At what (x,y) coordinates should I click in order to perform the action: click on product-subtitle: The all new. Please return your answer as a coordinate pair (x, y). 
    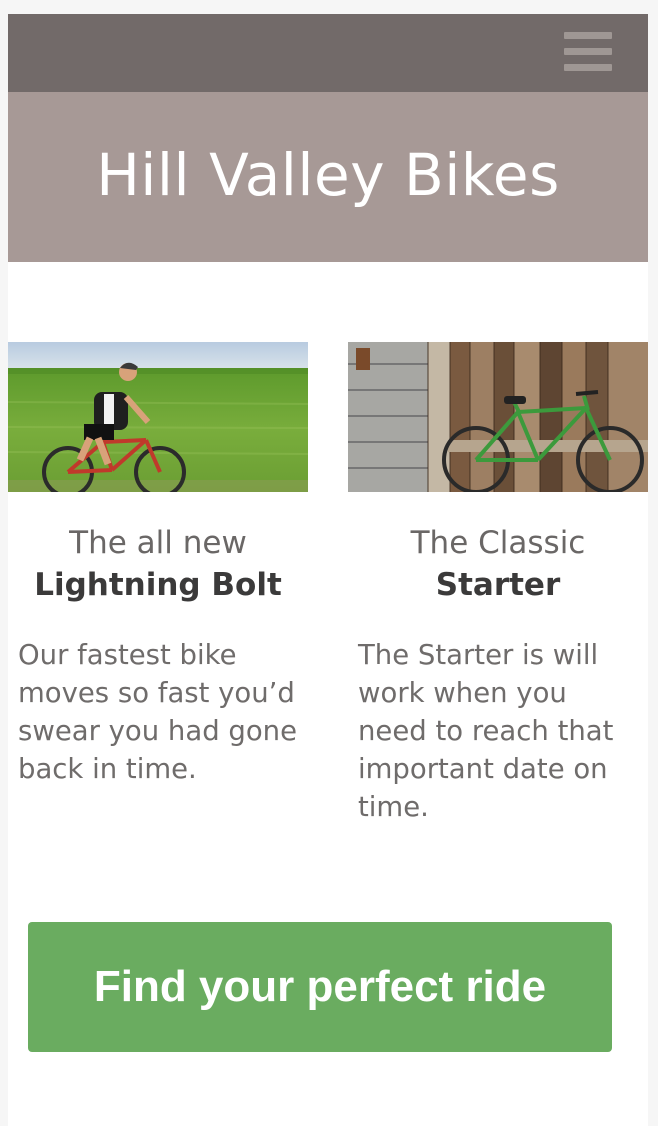
    Looking at the image, I should click on (158, 543).